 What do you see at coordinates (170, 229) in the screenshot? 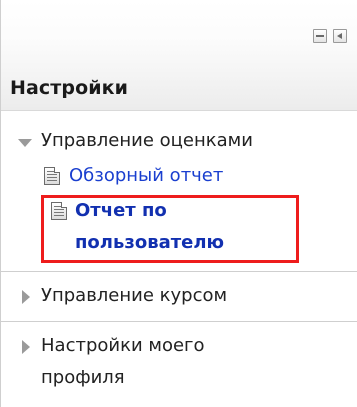
I see `highlight-box` at bounding box center [170, 229].